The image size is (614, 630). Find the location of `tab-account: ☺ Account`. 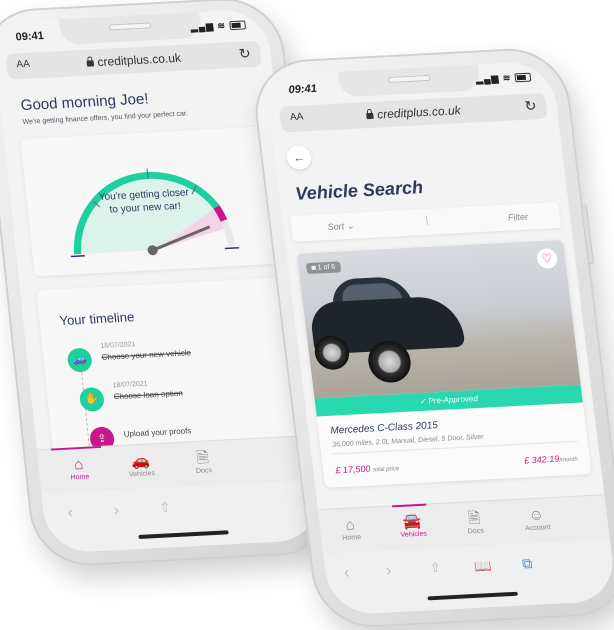

tab-account: ☺ Account is located at coordinates (536, 519).